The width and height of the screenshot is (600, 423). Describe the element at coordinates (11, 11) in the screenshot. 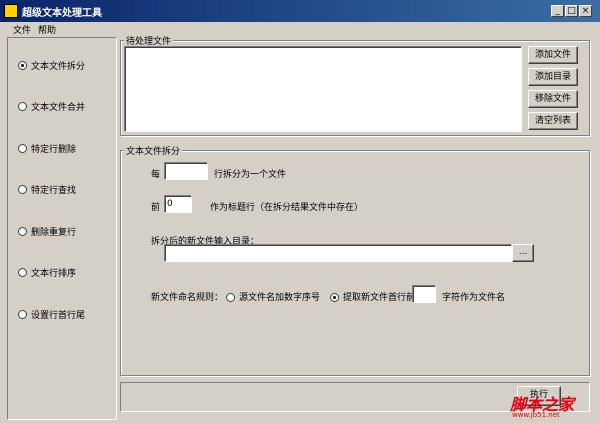

I see `app-icon` at that location.